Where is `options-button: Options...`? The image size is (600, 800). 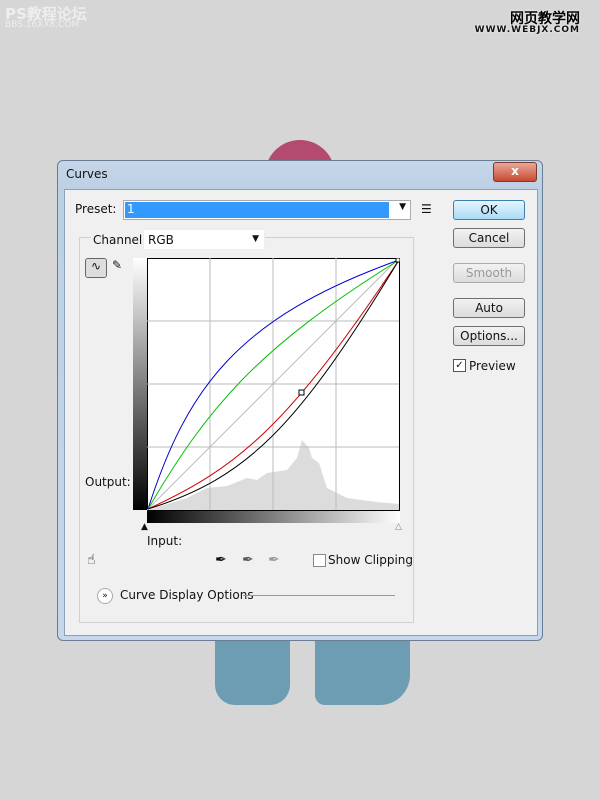 options-button: Options... is located at coordinates (489, 336).